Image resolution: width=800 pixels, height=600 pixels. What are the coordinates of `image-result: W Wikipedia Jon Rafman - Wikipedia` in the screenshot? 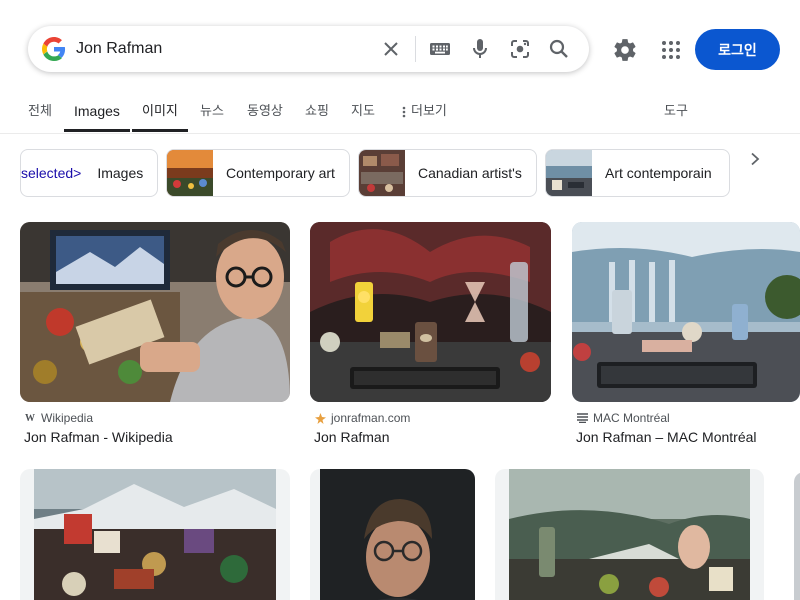 It's located at (155, 337).